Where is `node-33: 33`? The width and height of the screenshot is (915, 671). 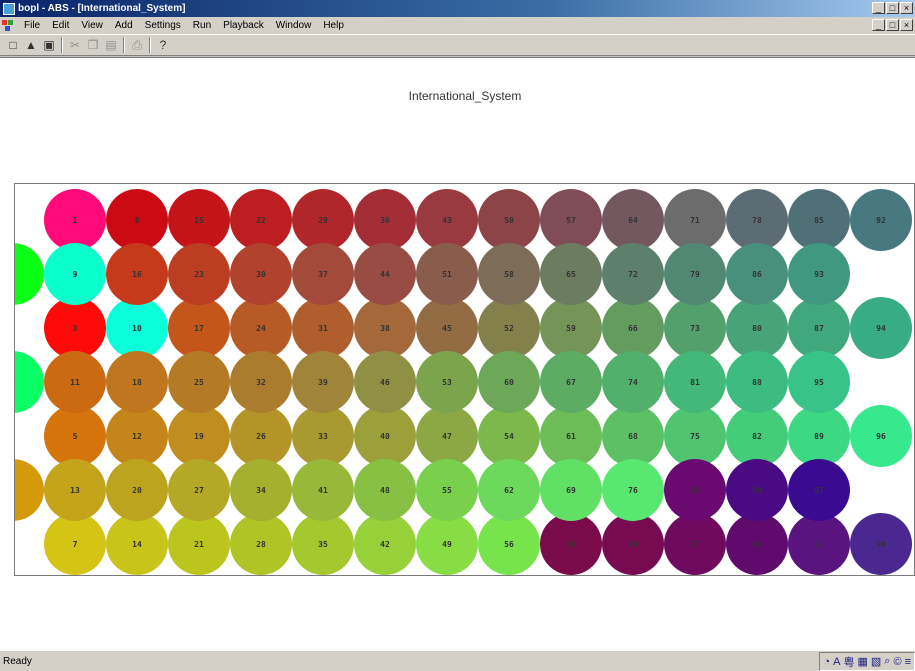
node-33: 33 is located at coordinates (323, 436).